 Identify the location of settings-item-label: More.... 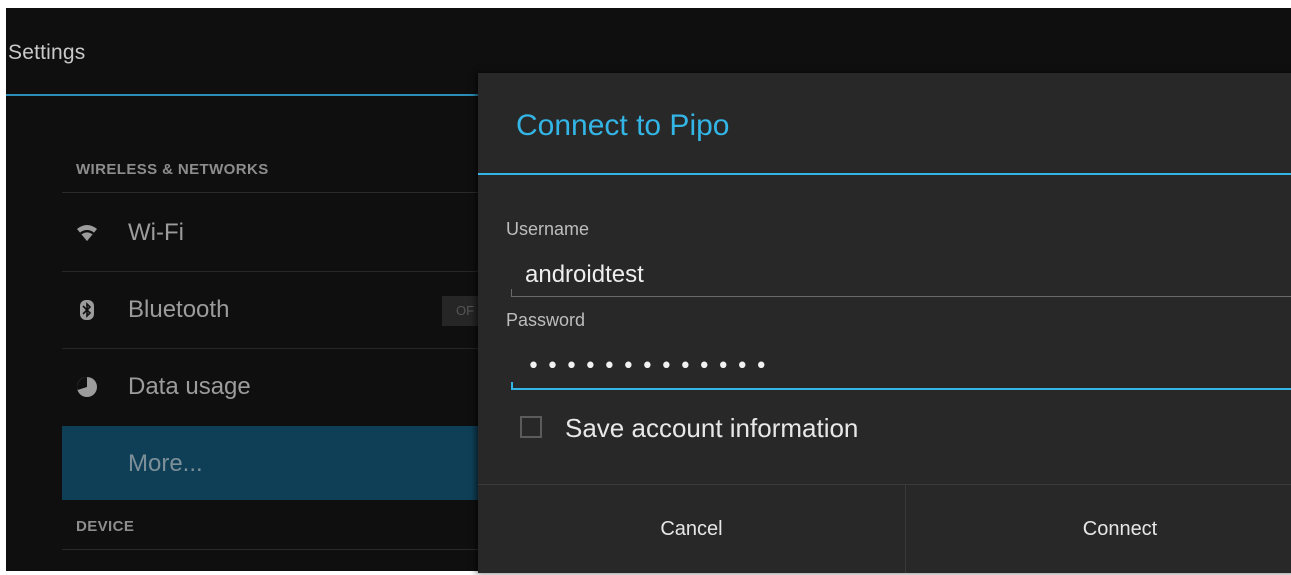
(165, 463).